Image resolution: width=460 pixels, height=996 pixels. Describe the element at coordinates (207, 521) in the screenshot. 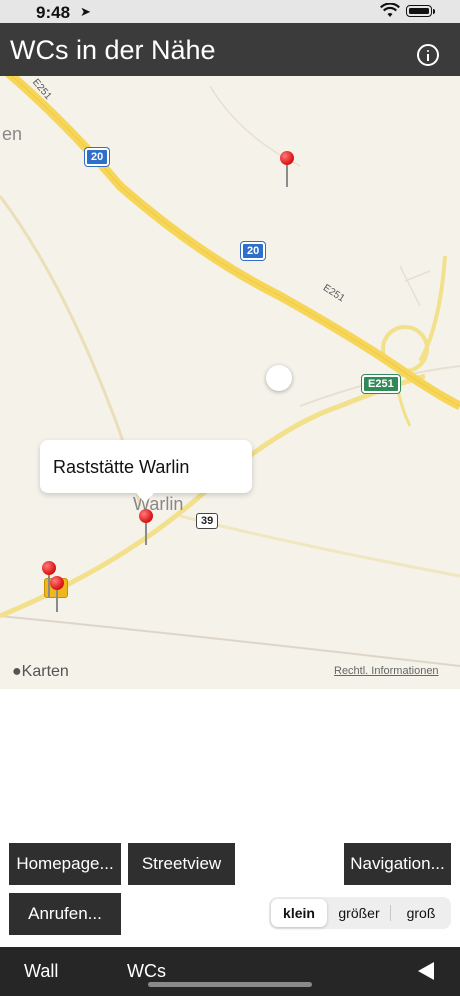

I see `road-39-shield: 39` at that location.